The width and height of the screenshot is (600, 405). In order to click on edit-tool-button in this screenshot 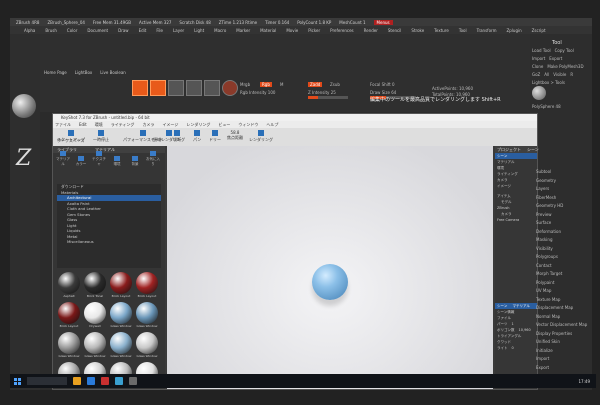, I will do `click(140, 88)`.